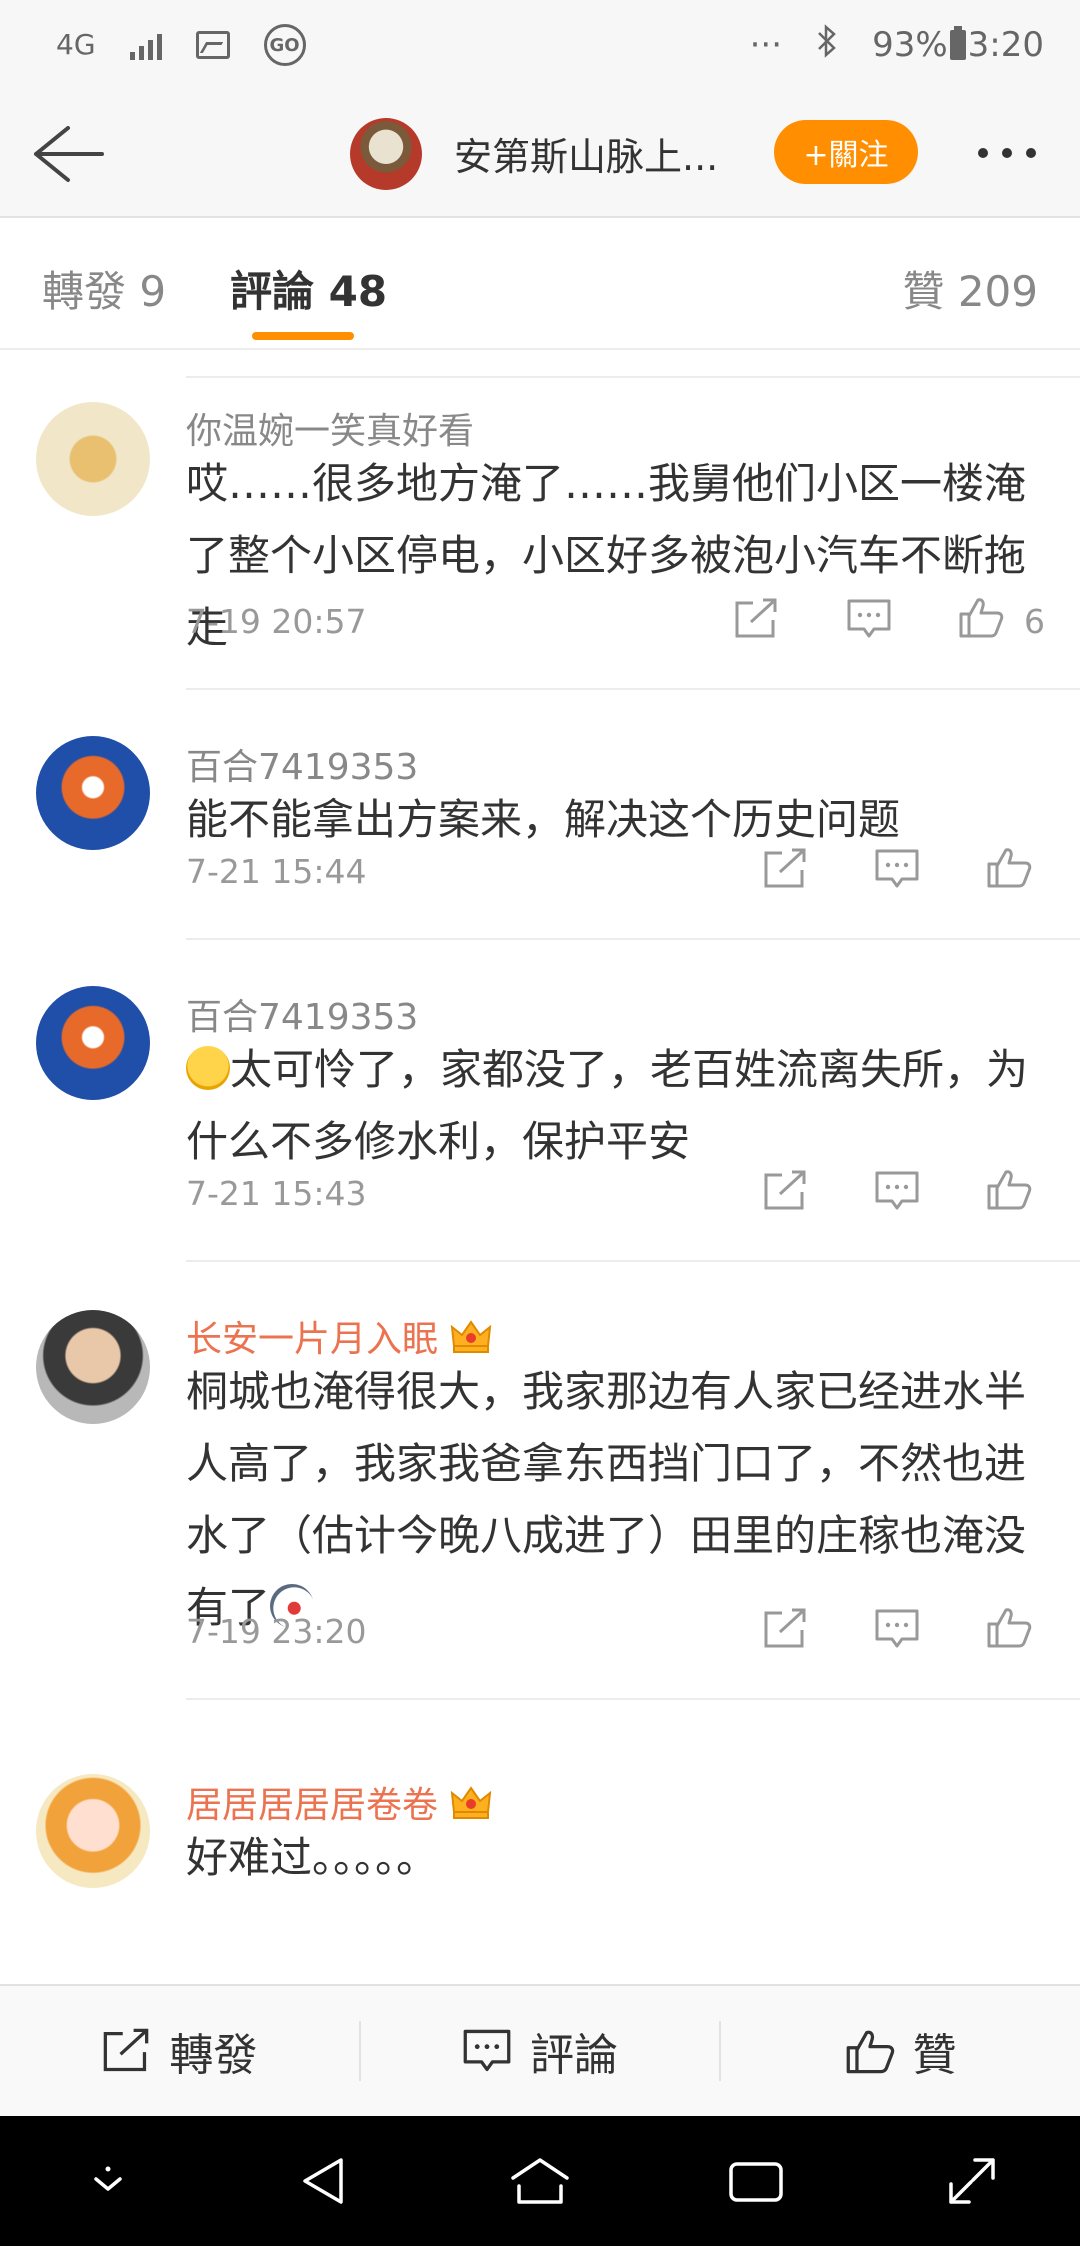  I want to click on repost-button: 轉發, so click(179, 2051).